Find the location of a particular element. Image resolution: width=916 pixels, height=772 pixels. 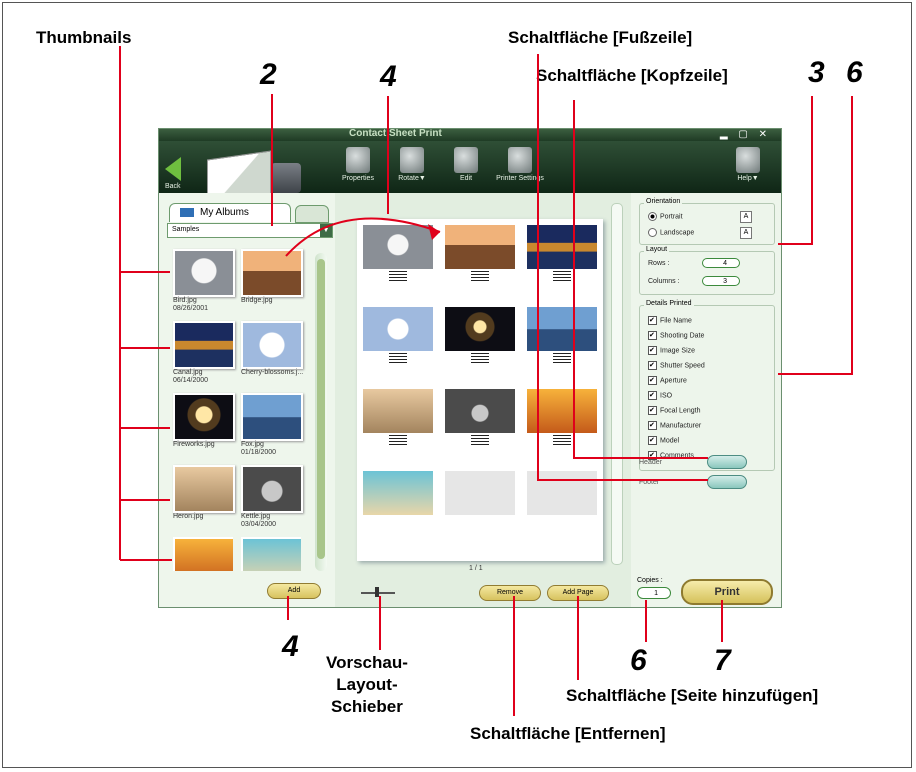

header-leader is located at coordinates (640, 279).